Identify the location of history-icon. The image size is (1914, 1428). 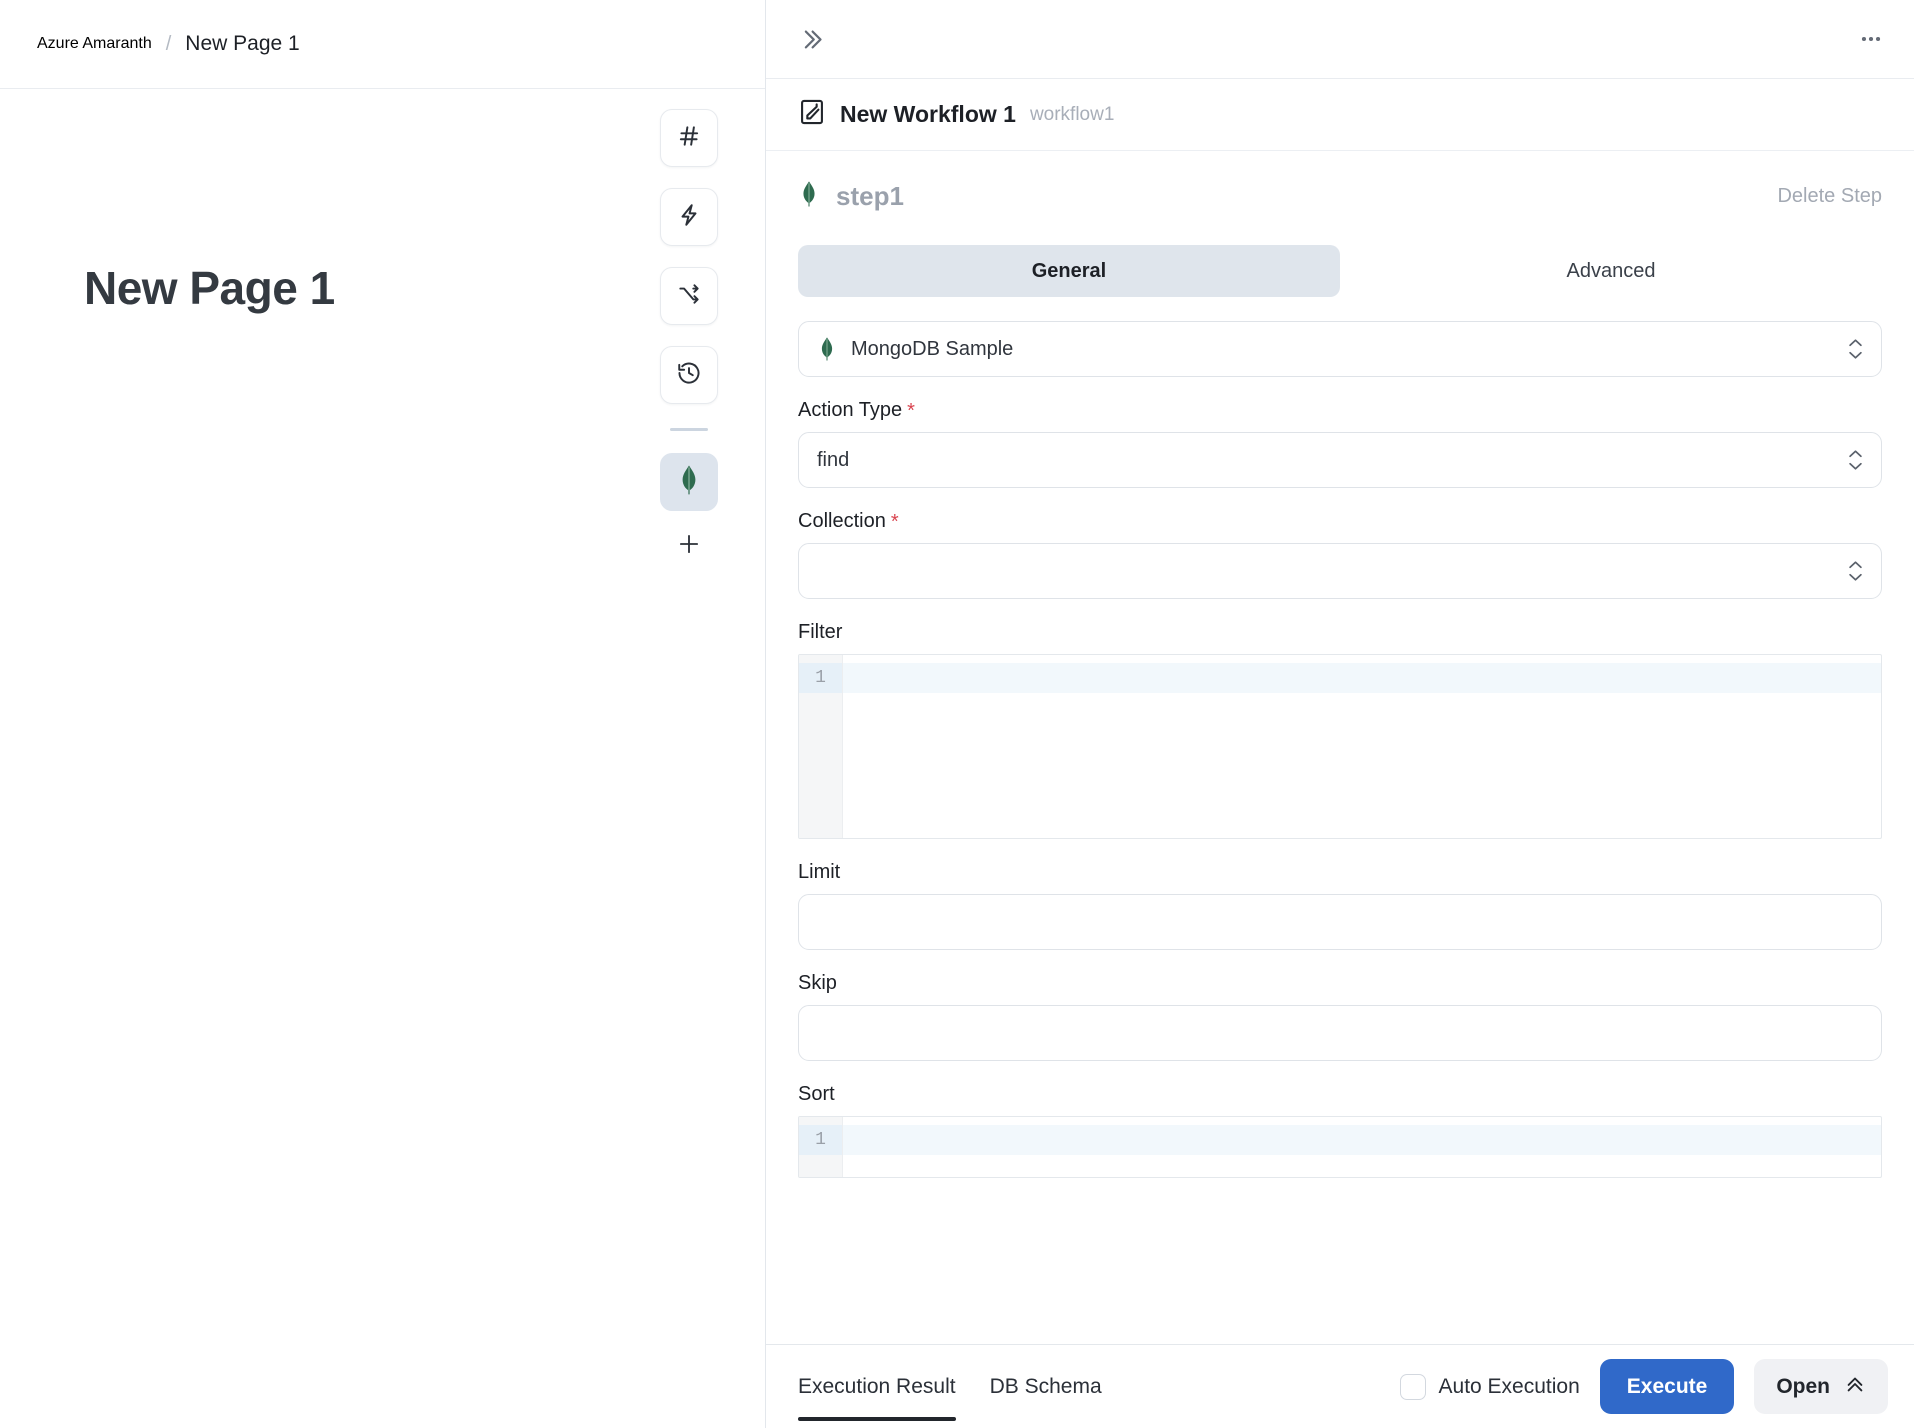
(689, 375).